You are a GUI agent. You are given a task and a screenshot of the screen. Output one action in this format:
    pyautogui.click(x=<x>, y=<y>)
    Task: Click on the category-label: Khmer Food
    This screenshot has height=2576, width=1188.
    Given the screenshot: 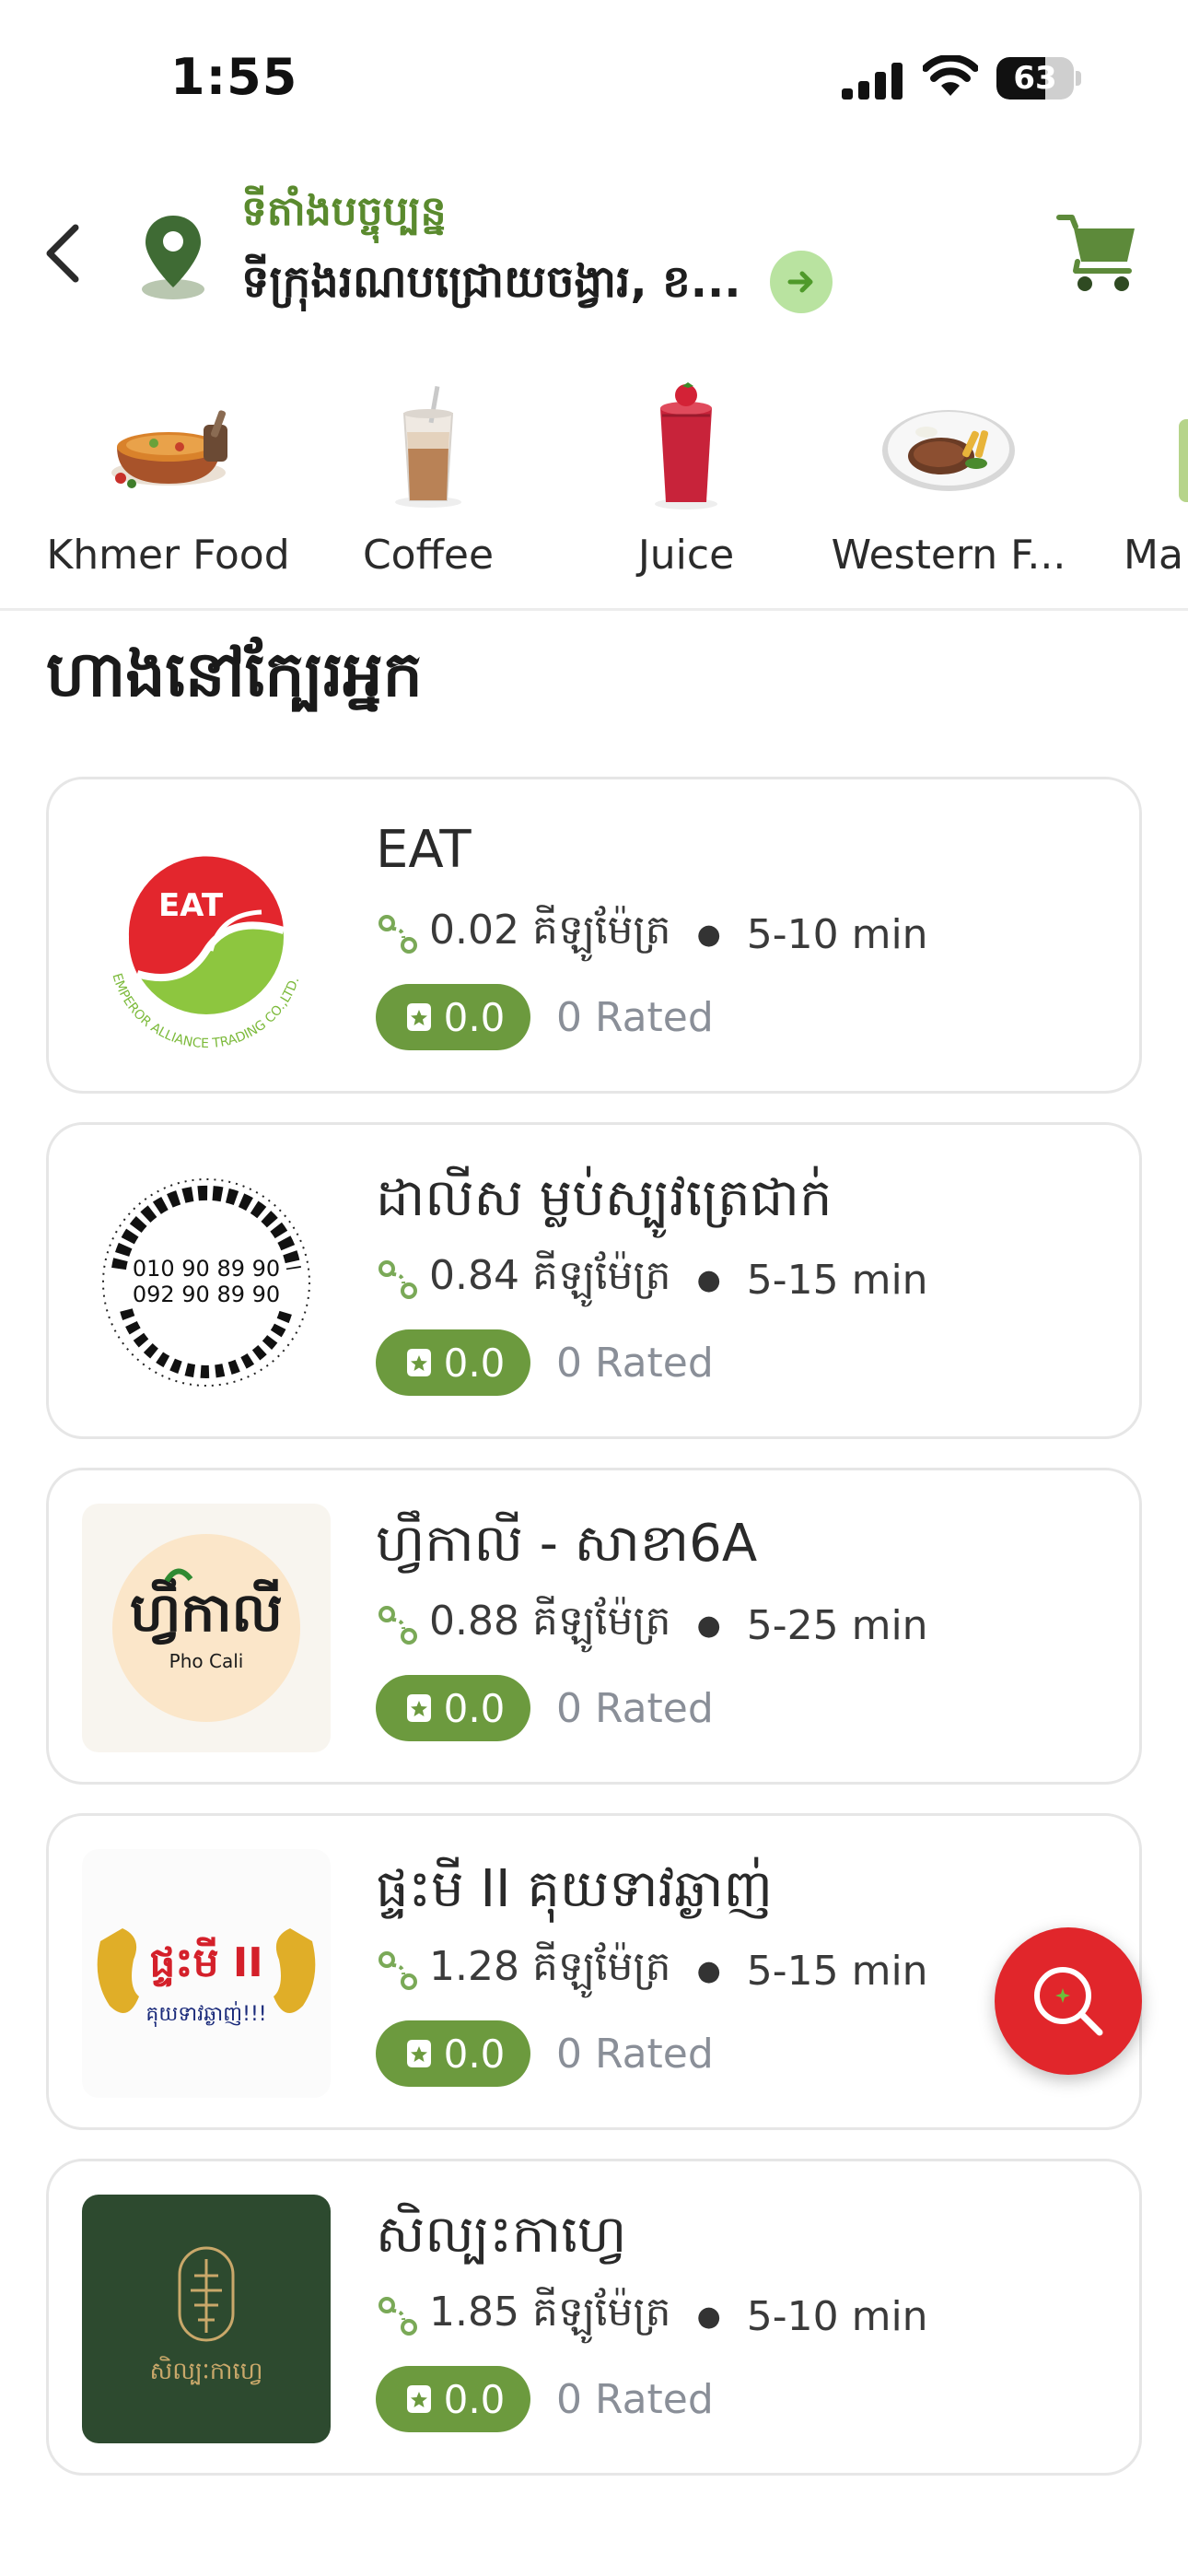 What is the action you would take?
    pyautogui.click(x=168, y=555)
    